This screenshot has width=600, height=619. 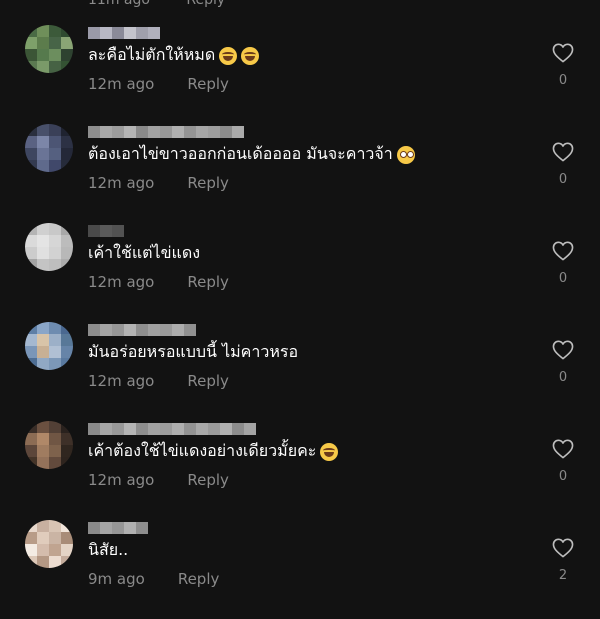 I want to click on like-button: 2, so click(x=563, y=560).